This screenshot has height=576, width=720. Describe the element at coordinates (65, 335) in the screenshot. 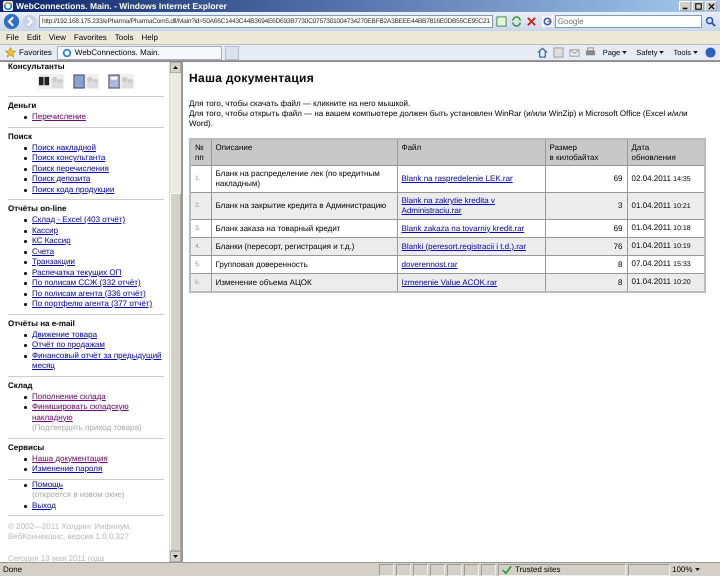

I see `sidebar-link: Движение товара` at that location.